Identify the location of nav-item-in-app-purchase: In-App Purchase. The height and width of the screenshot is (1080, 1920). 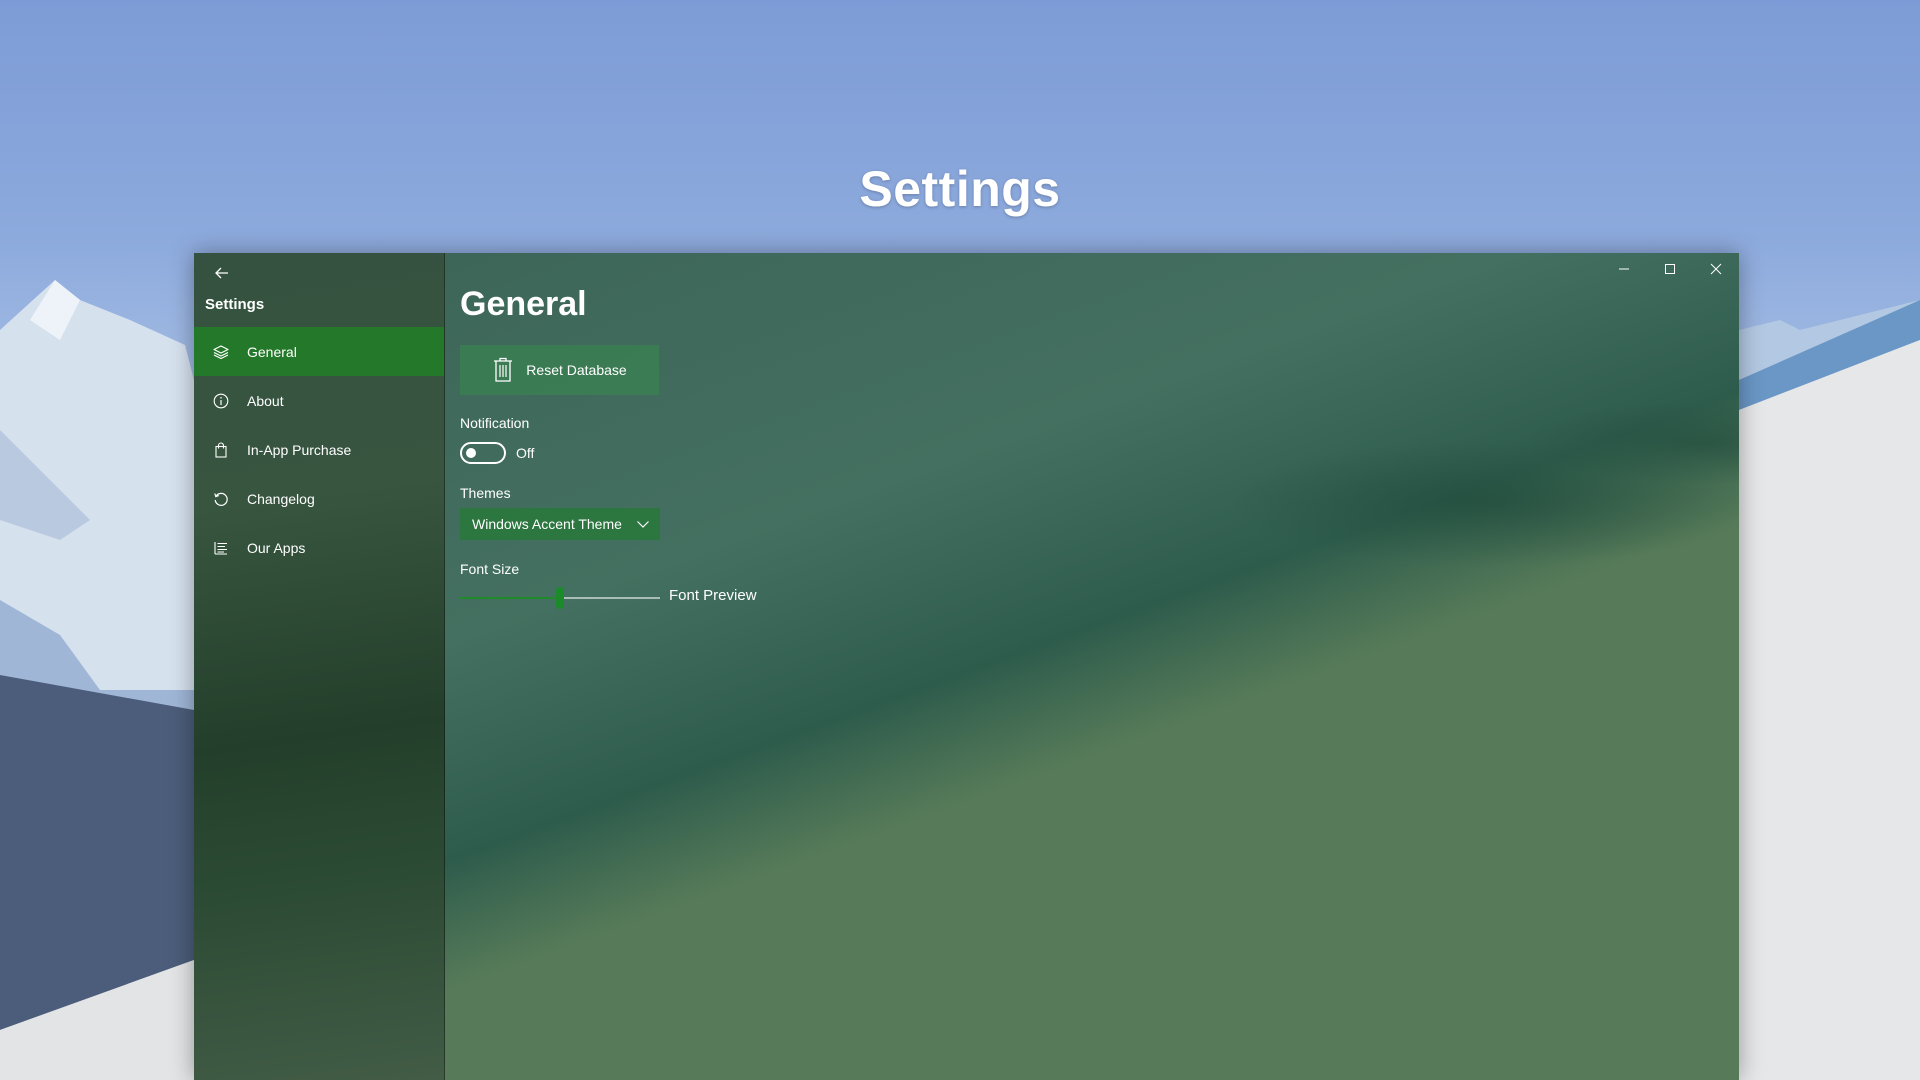
(319, 449).